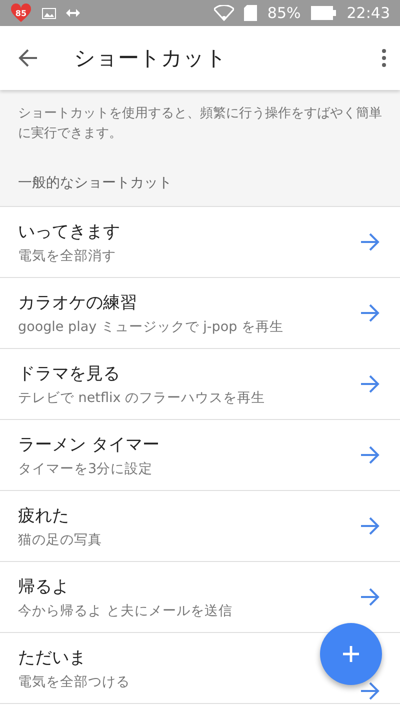 The height and width of the screenshot is (710, 400). What do you see at coordinates (200, 242) in the screenshot?
I see `shortcut-item: いってきます 電気を全部消す` at bounding box center [200, 242].